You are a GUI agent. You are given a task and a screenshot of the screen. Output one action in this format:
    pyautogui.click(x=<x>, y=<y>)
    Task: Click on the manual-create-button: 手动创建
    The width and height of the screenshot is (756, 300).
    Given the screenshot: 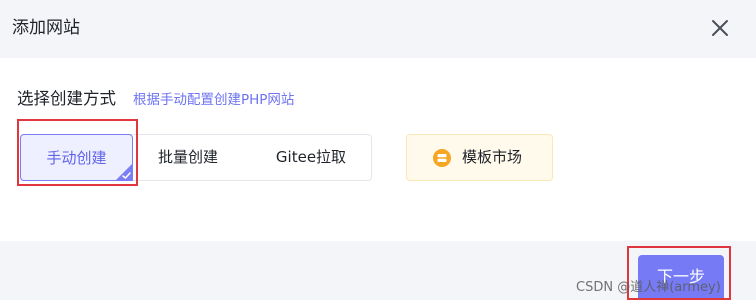 What is the action you would take?
    pyautogui.click(x=76, y=157)
    